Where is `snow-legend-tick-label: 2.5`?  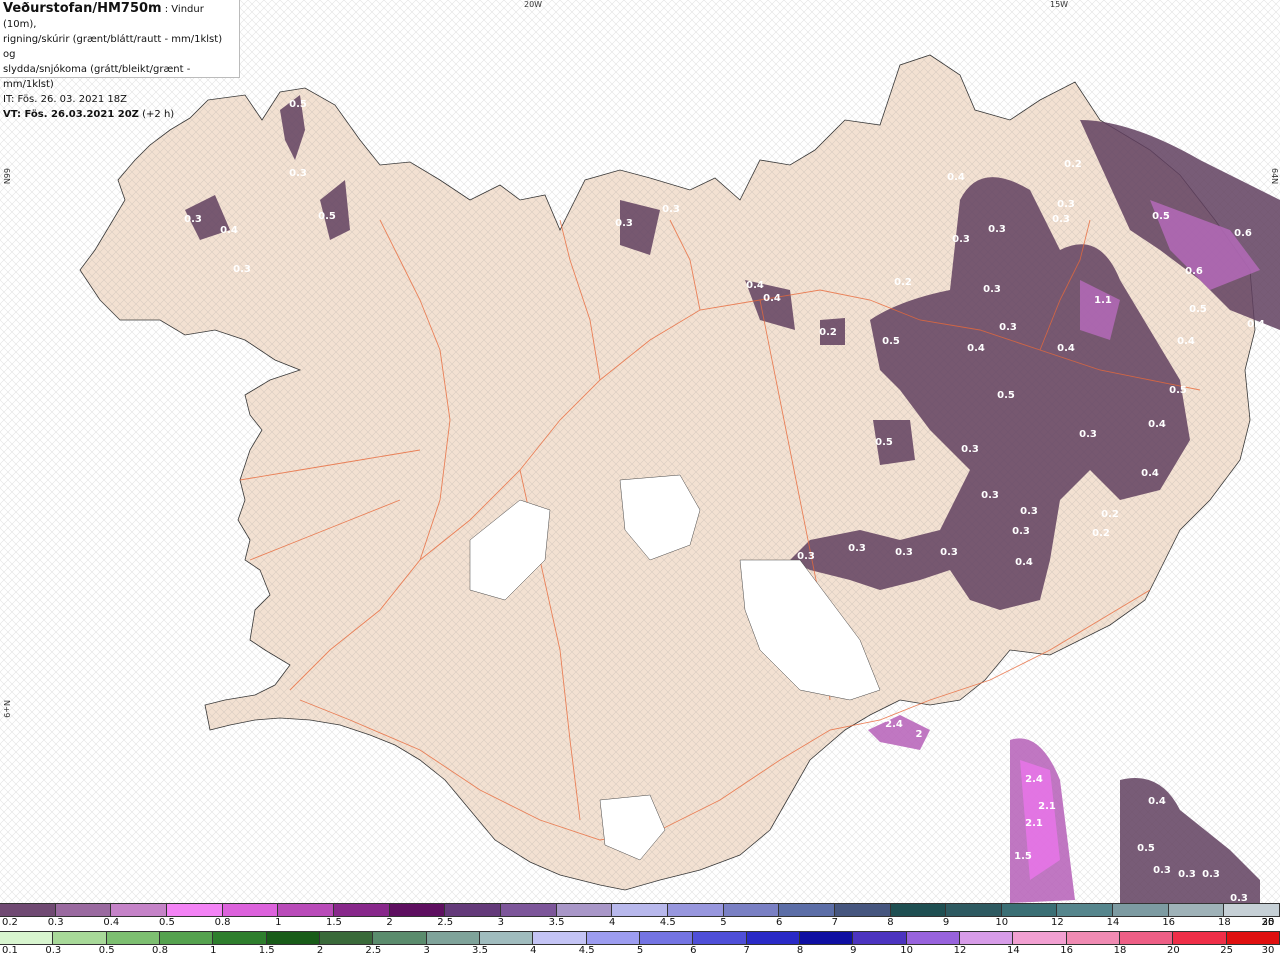
snow-legend-tick-label: 2.5 is located at coordinates (445, 922).